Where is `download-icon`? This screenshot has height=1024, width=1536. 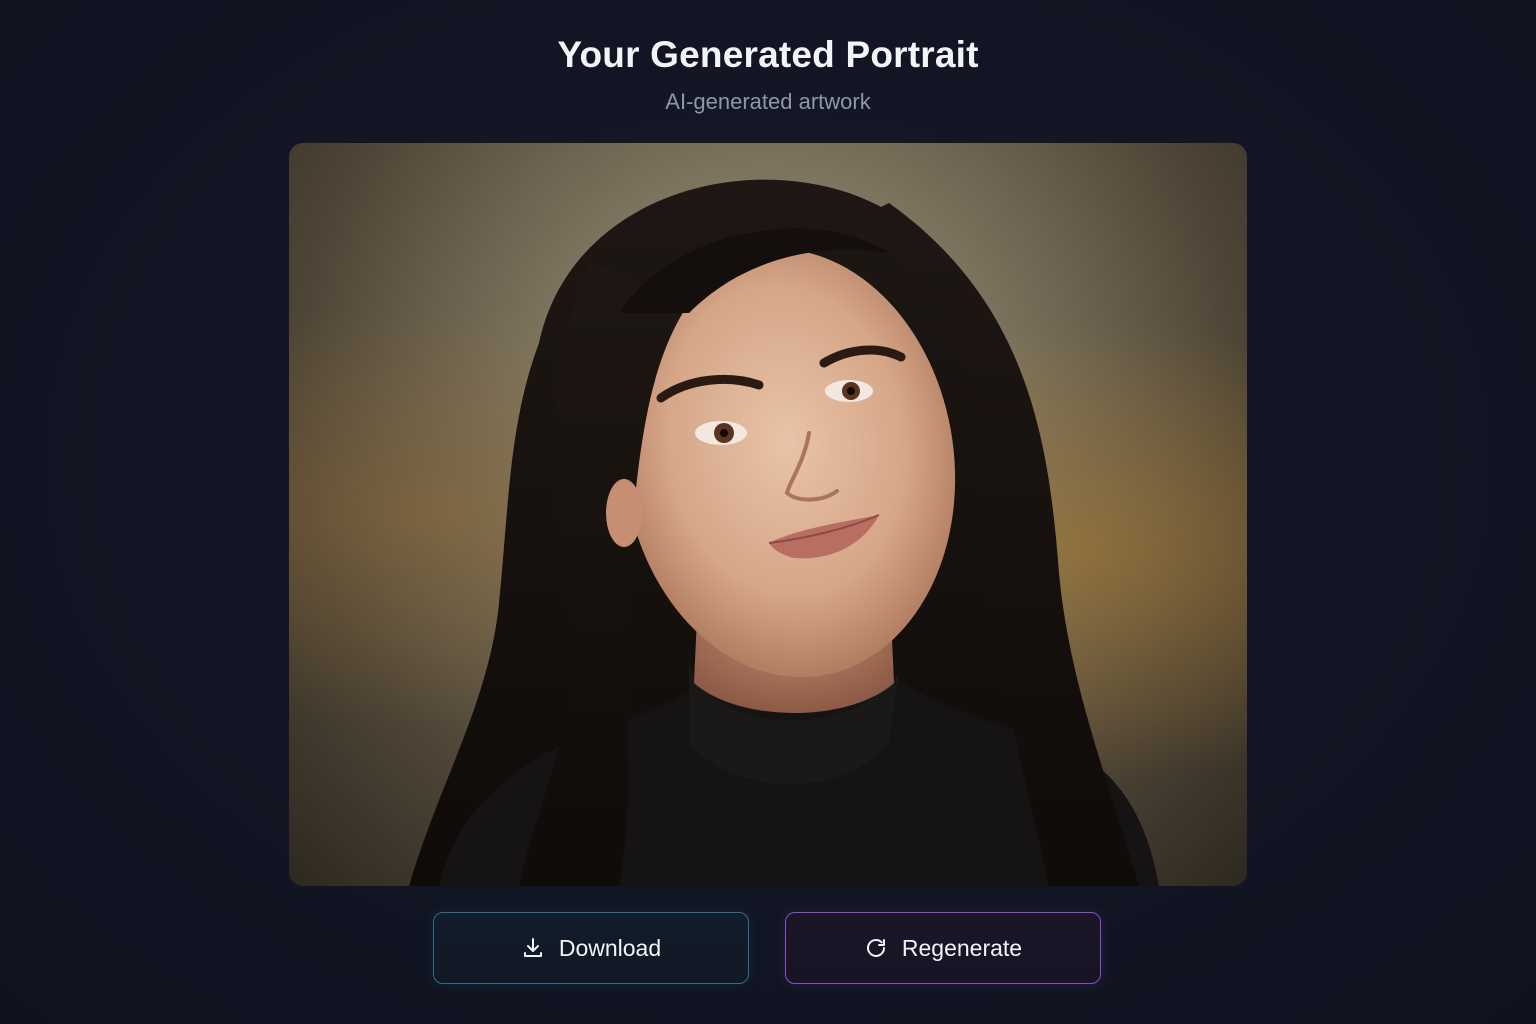
download-icon is located at coordinates (533, 948).